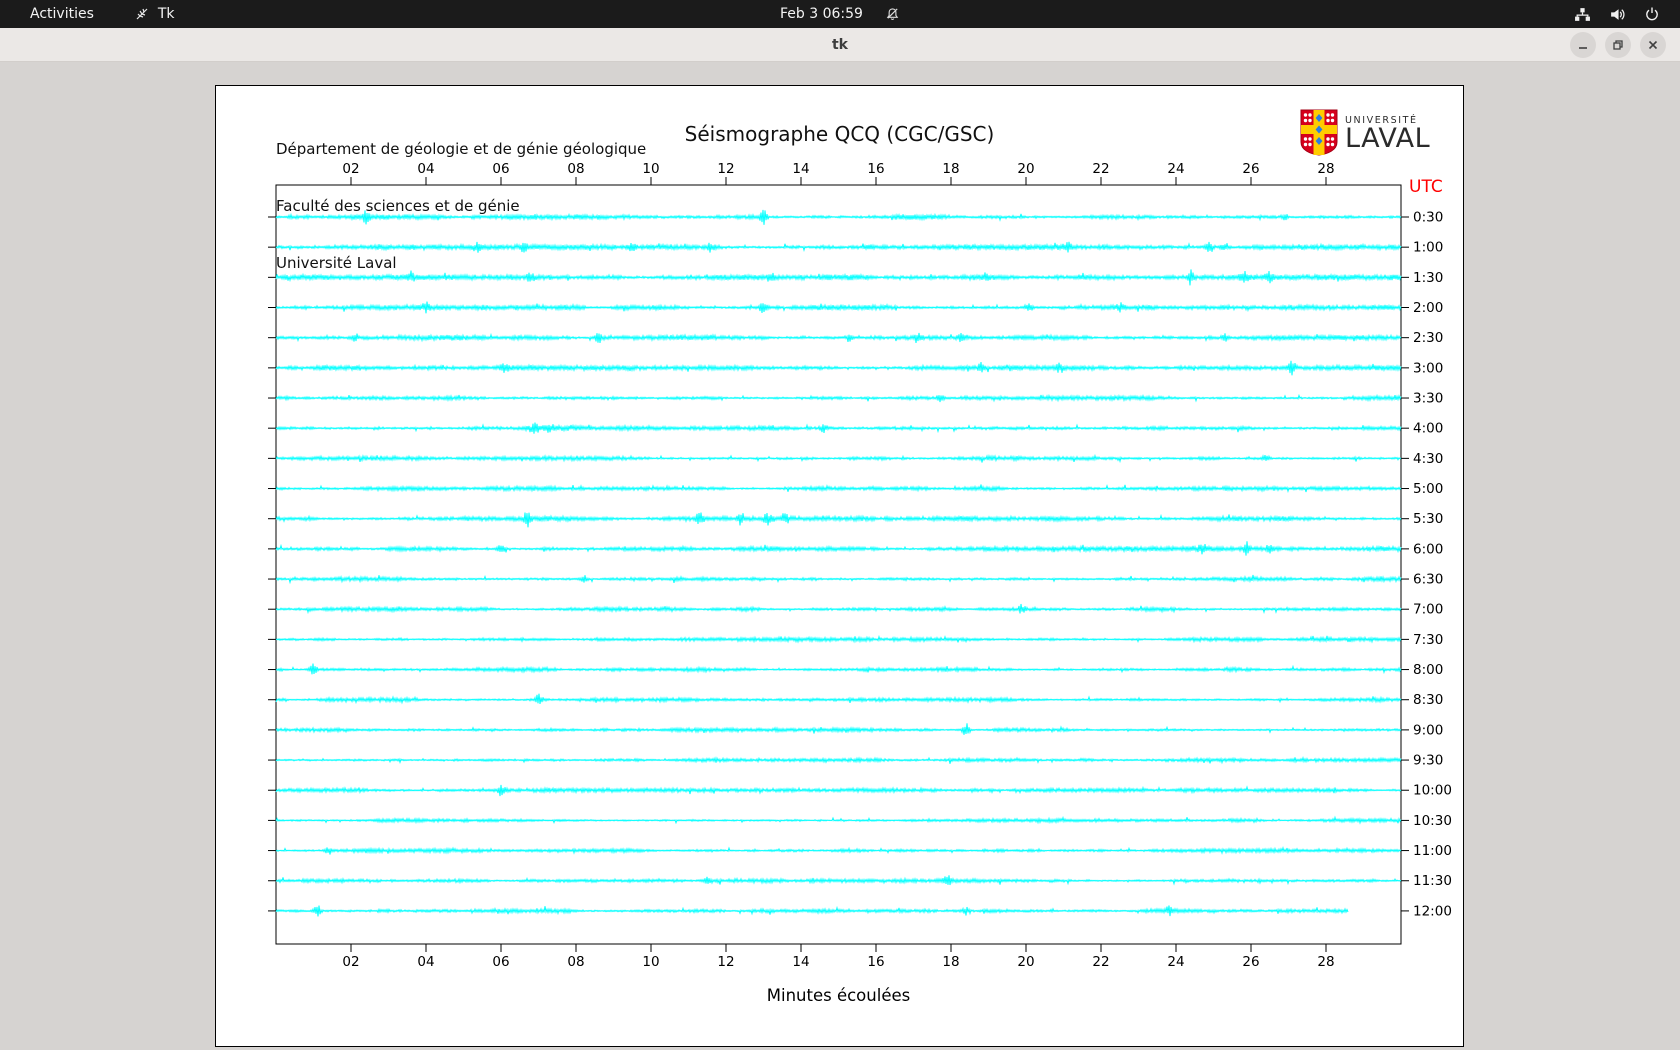 This screenshot has height=1050, width=1680. I want to click on utc-time-label: 6:00, so click(1428, 549).